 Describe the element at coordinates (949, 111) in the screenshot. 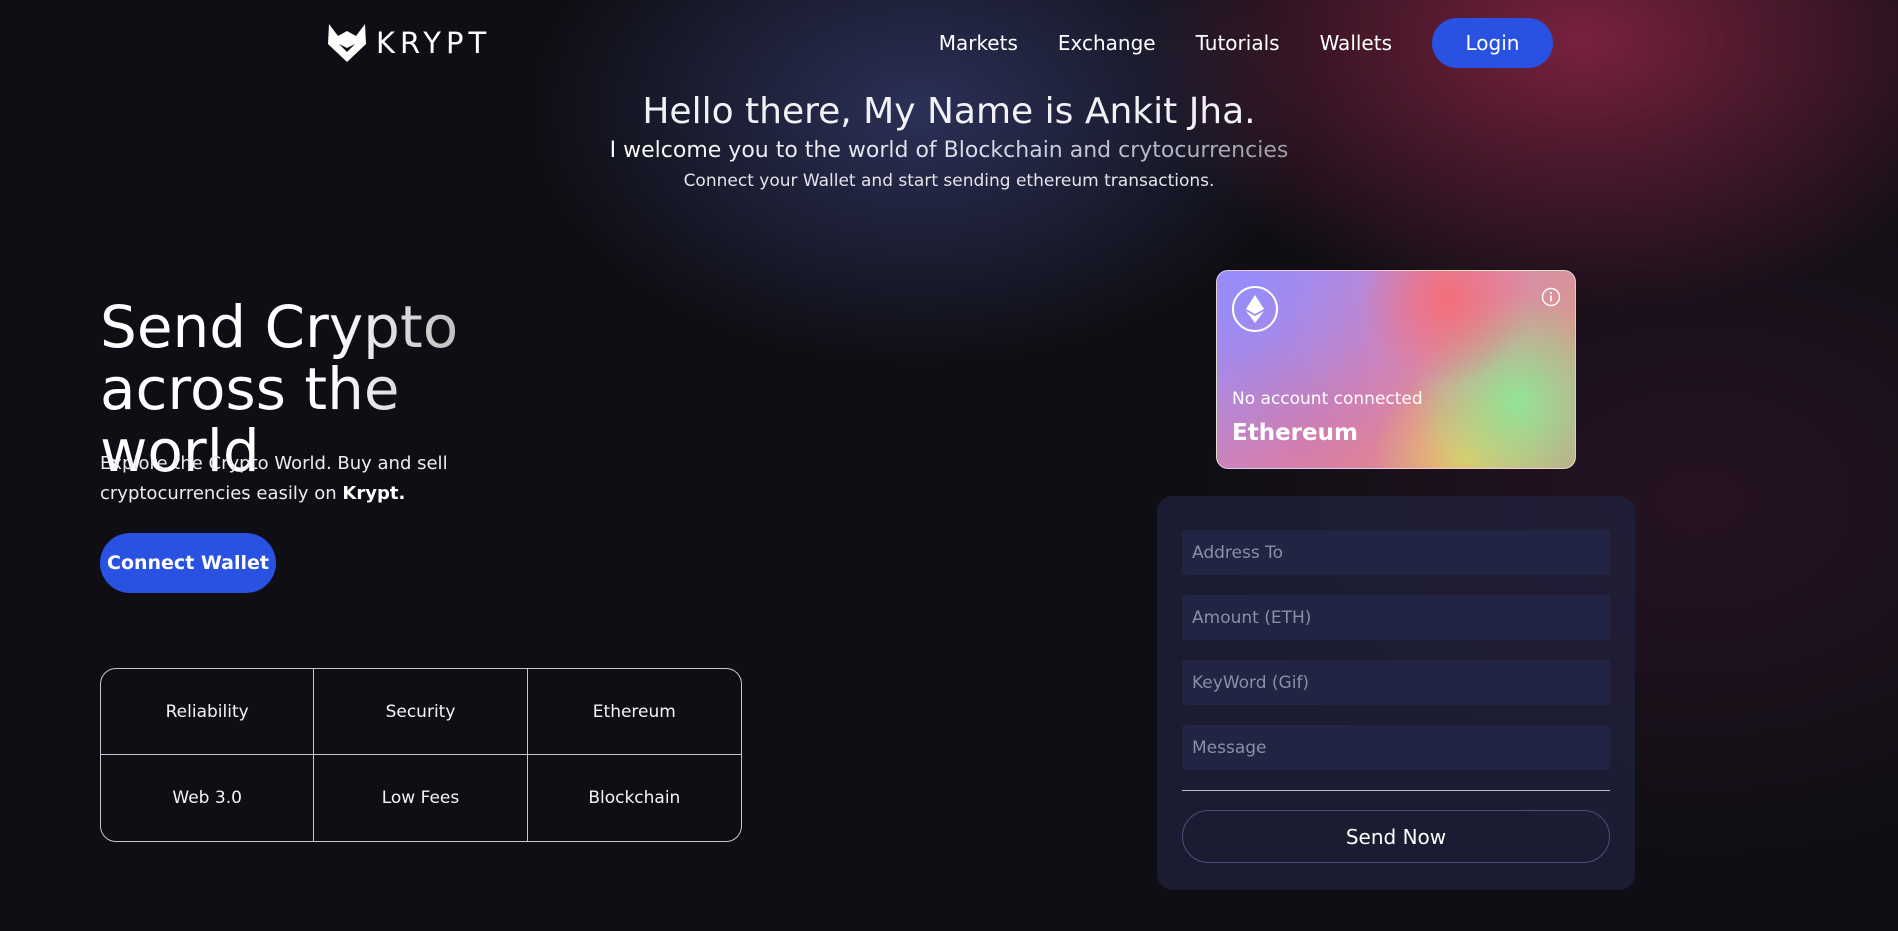

I see `intro-heading: Hello there, My Name is Ankit Jha.` at that location.